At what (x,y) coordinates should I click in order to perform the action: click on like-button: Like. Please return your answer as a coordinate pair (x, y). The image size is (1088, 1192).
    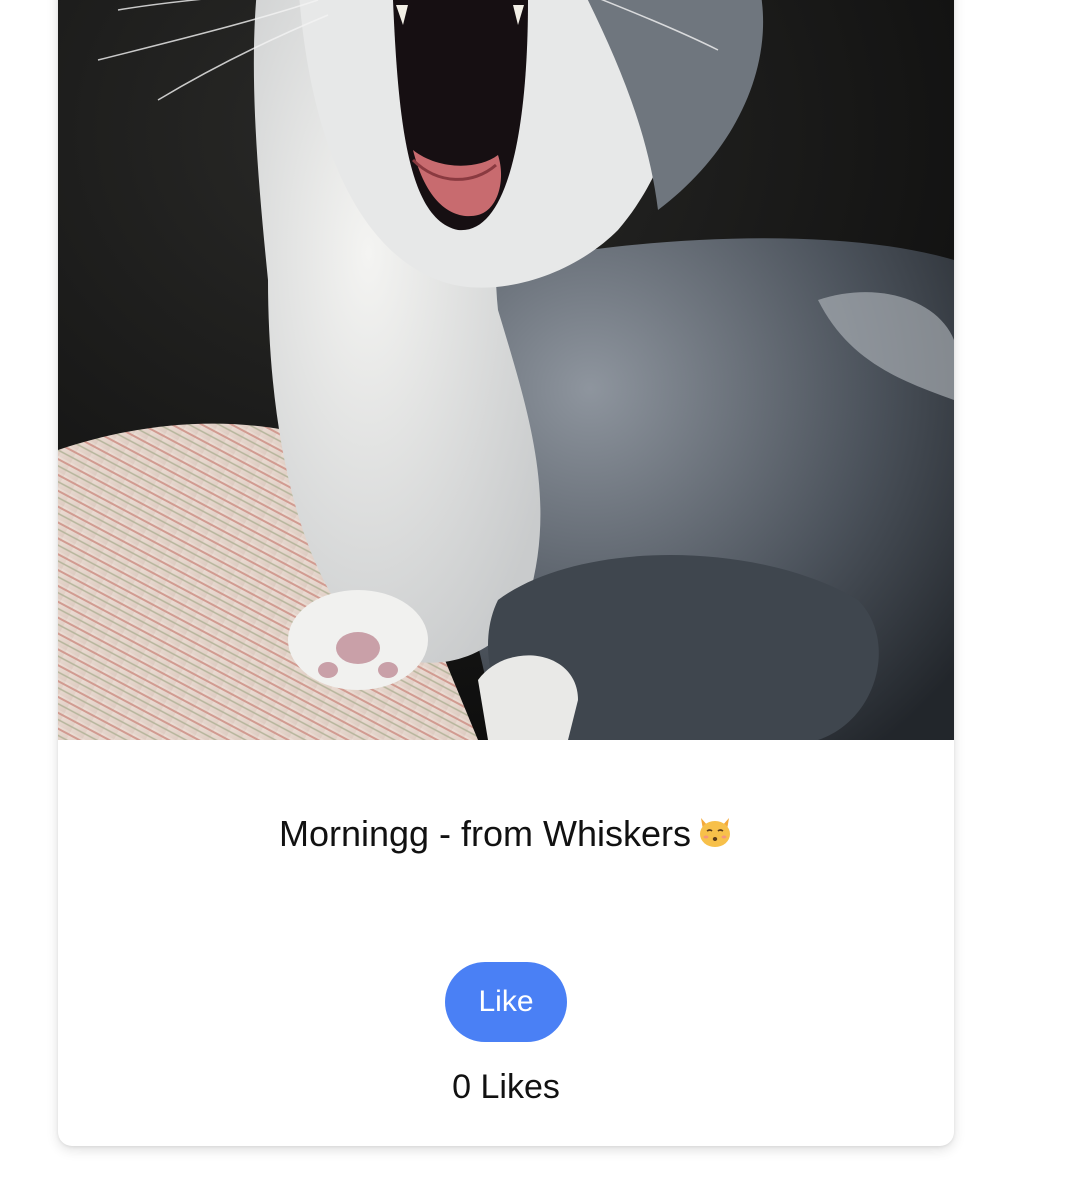
    Looking at the image, I should click on (506, 1002).